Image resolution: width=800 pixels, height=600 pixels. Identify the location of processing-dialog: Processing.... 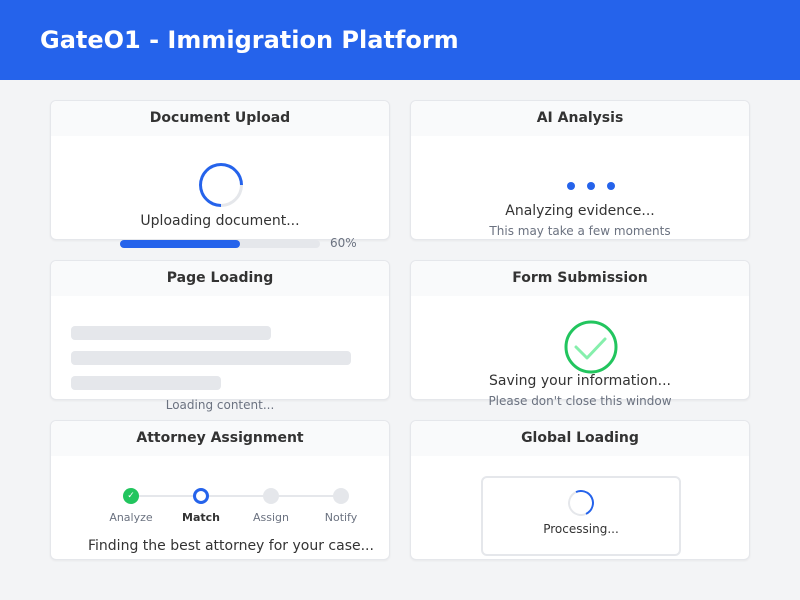
(581, 516).